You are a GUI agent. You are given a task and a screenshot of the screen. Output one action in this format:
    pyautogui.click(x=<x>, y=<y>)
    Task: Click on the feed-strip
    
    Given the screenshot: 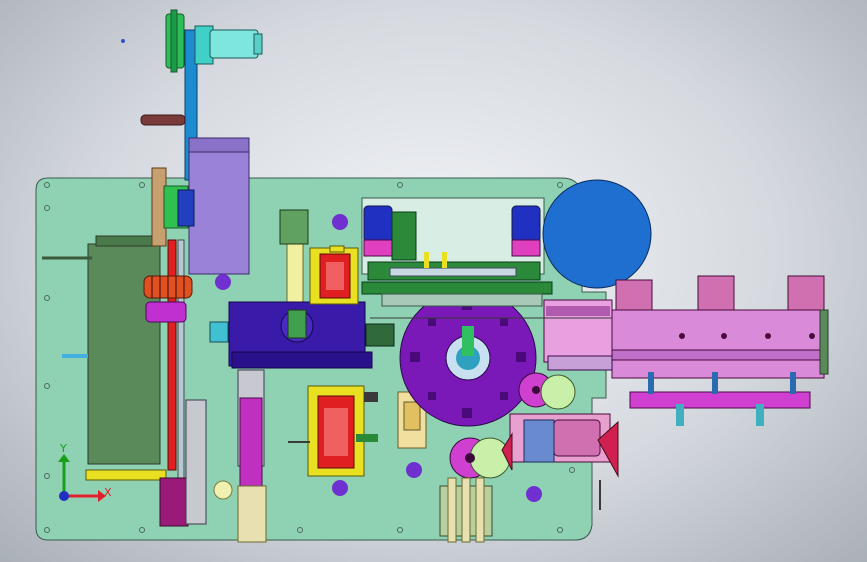 What is the action you would take?
    pyautogui.click(x=580, y=363)
    